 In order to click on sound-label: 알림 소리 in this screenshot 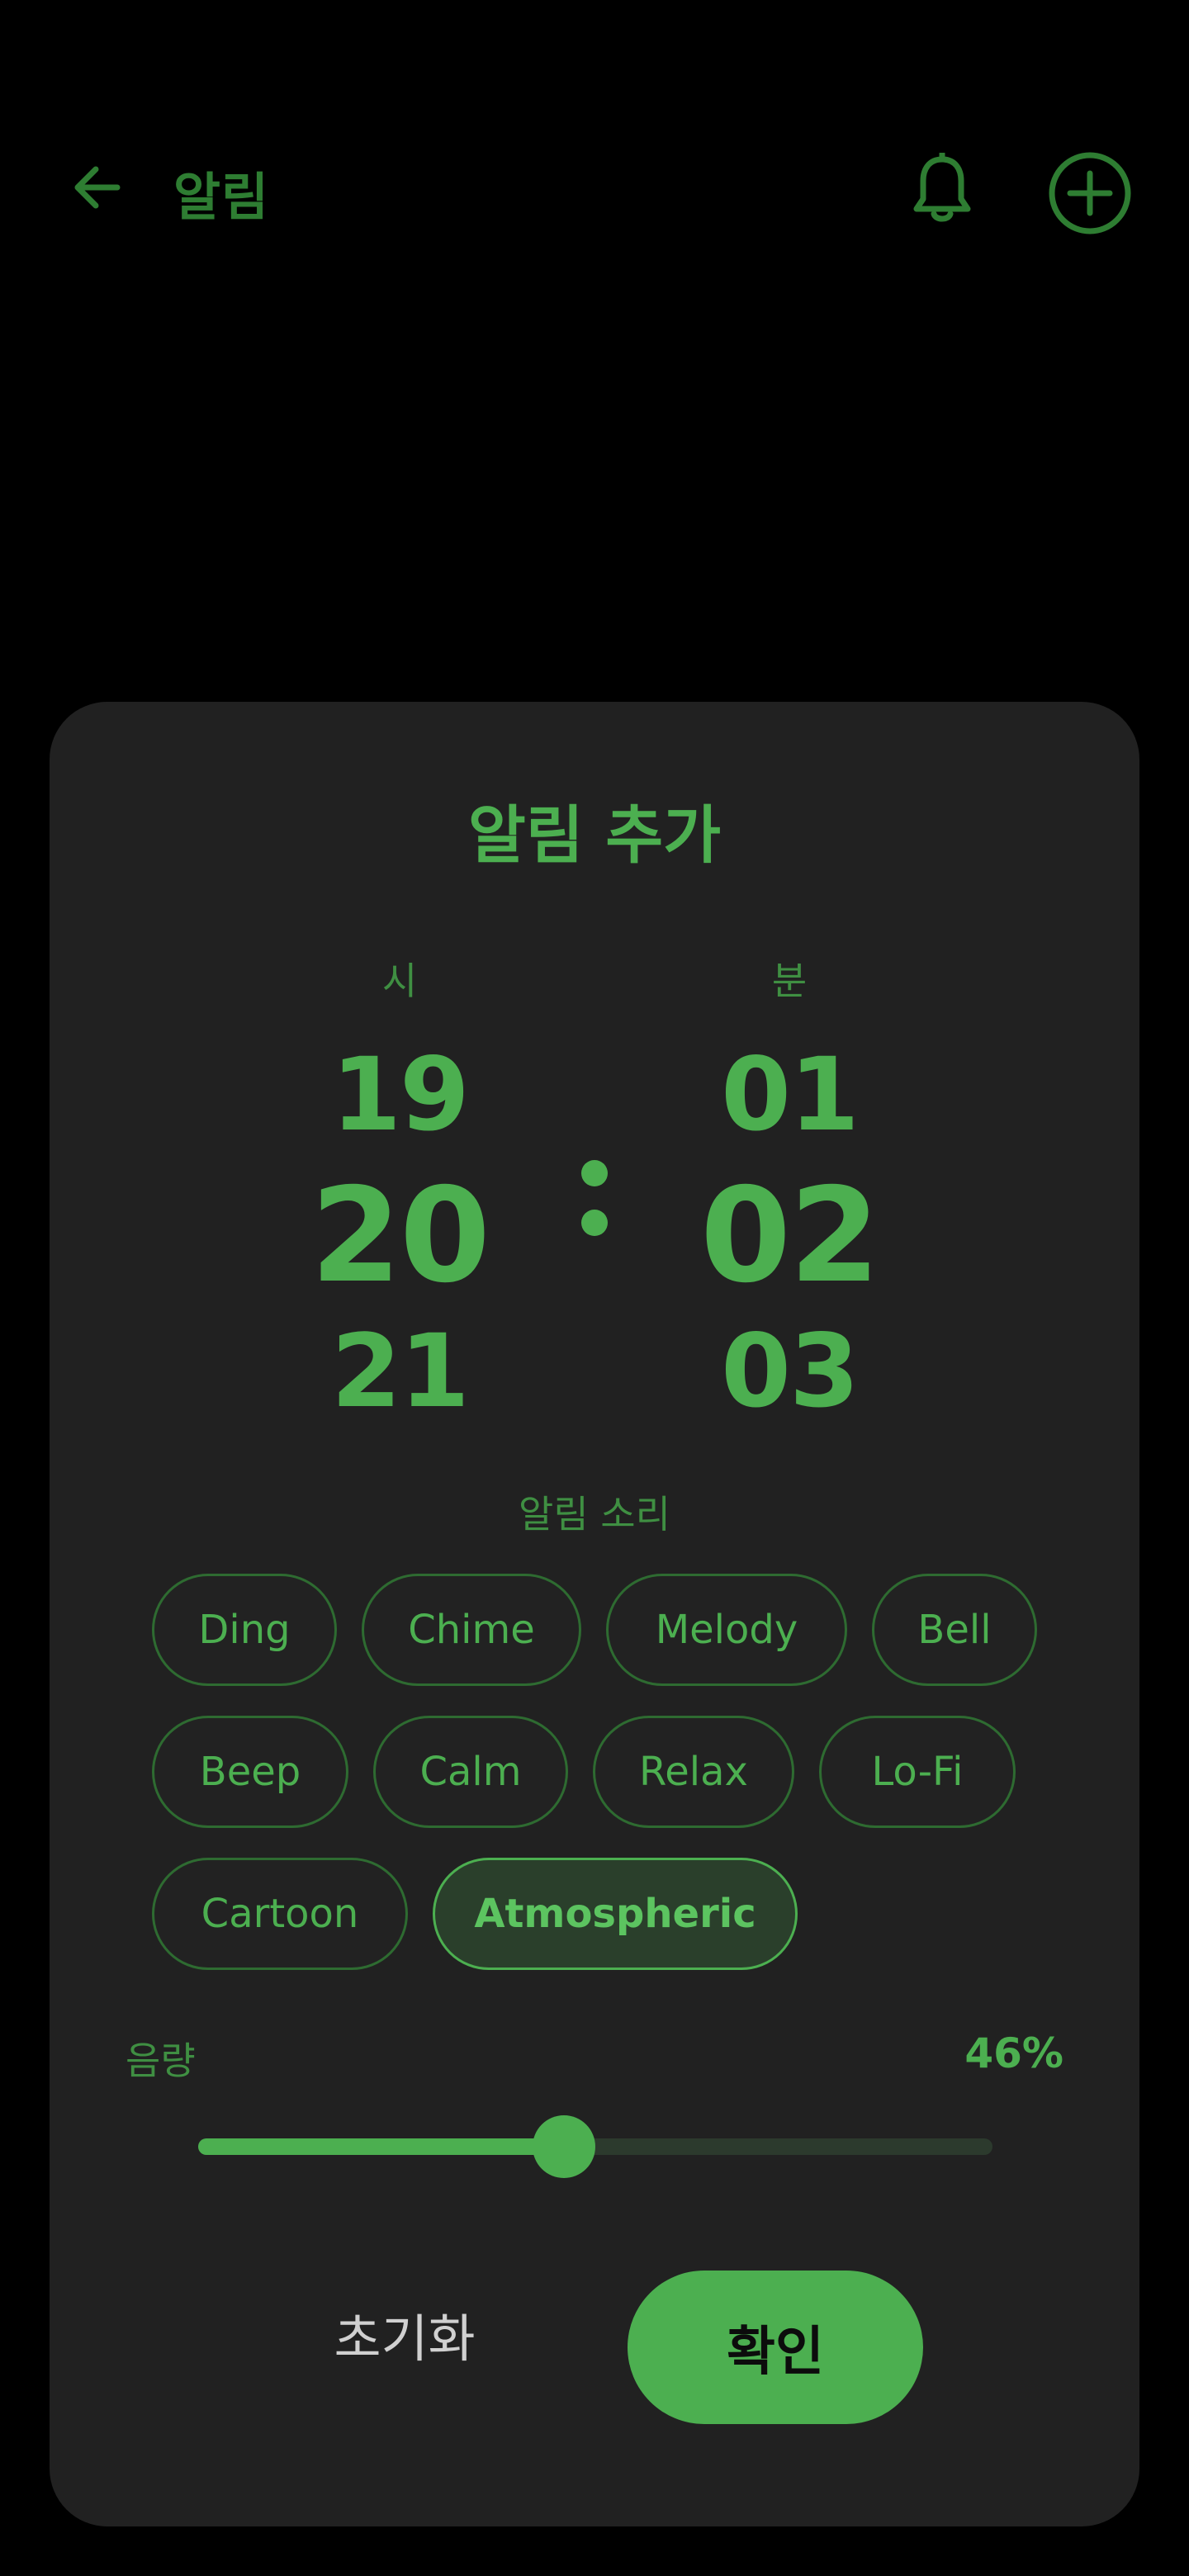, I will do `click(594, 1514)`.